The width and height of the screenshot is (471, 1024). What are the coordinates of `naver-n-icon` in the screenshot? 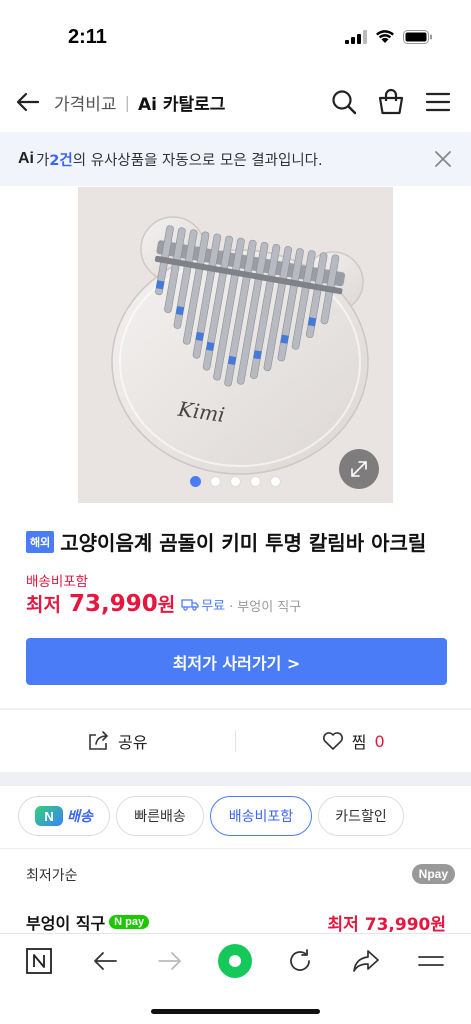 It's located at (39, 961).